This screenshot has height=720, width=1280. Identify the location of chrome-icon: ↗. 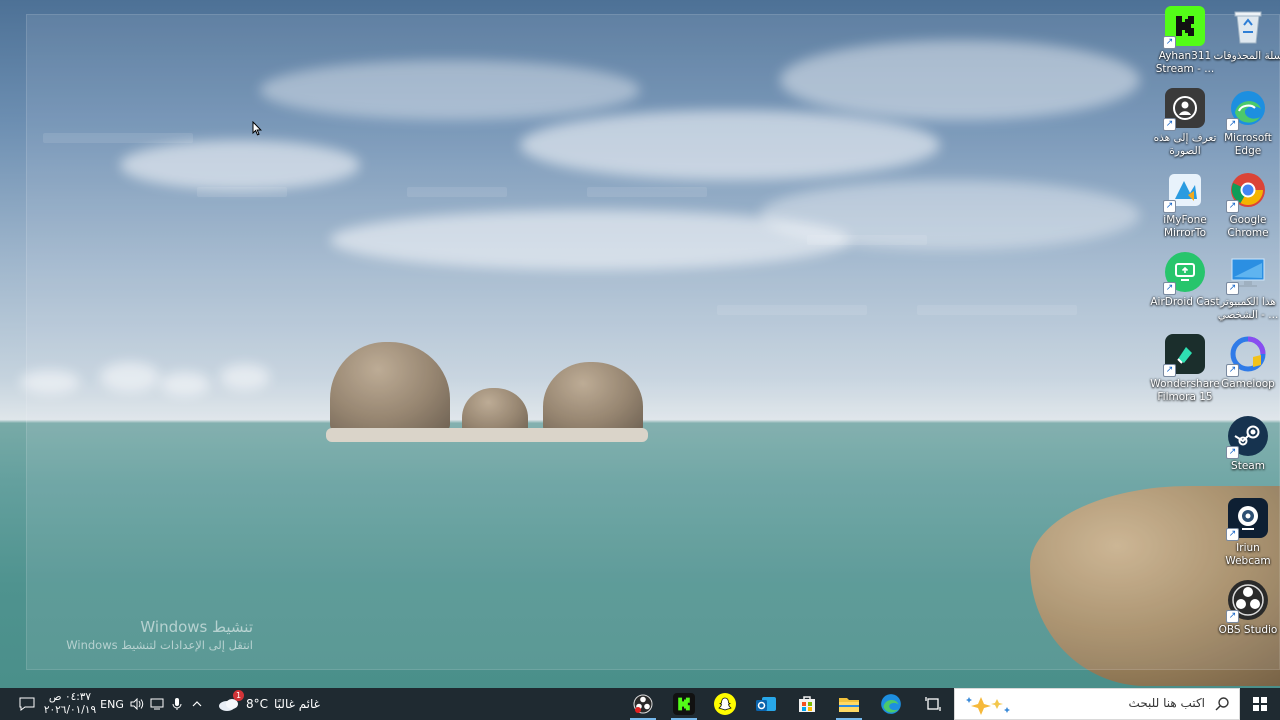
(1247, 191).